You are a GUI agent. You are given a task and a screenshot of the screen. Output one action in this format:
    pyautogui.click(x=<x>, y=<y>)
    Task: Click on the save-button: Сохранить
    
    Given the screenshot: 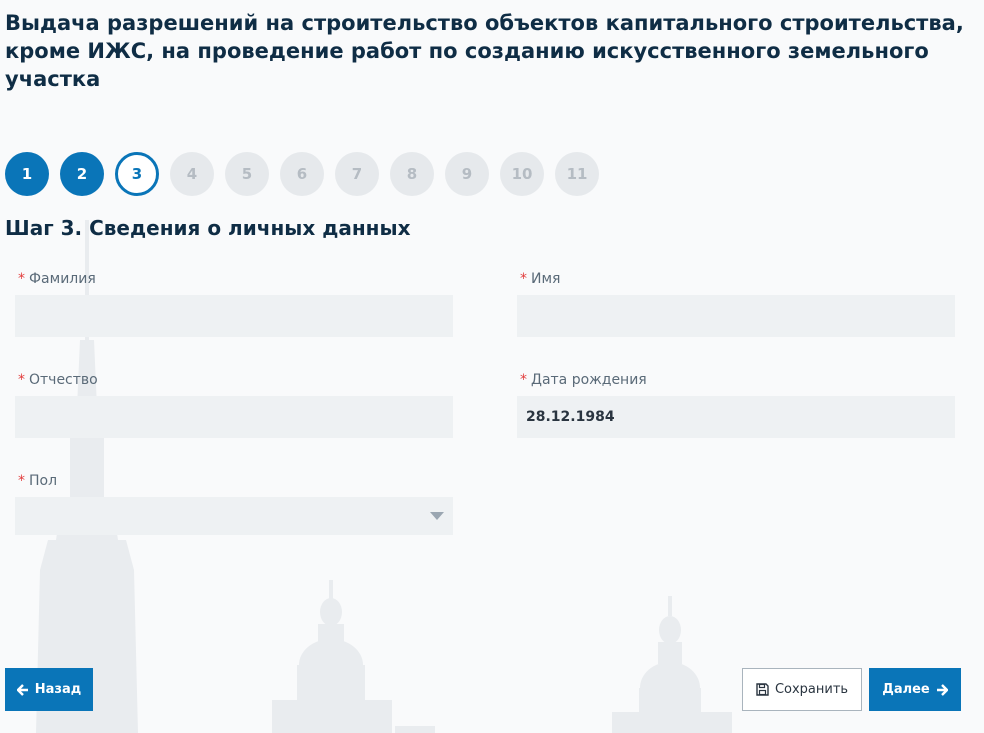 What is the action you would take?
    pyautogui.click(x=802, y=689)
    